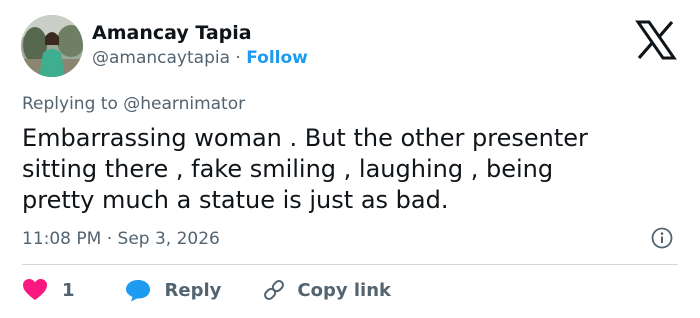 The image size is (700, 318). What do you see at coordinates (35, 290) in the screenshot?
I see `heart-icon` at bounding box center [35, 290].